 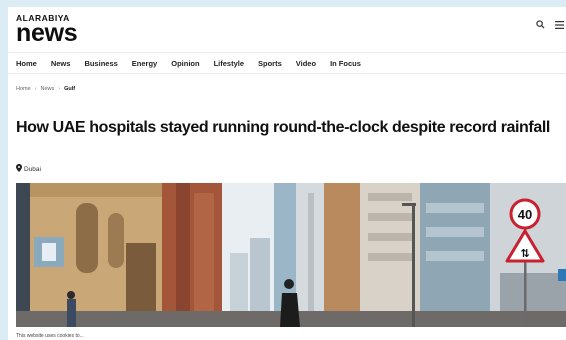 I want to click on breadcrumb: Home › News › Gulf, so click(x=45, y=89).